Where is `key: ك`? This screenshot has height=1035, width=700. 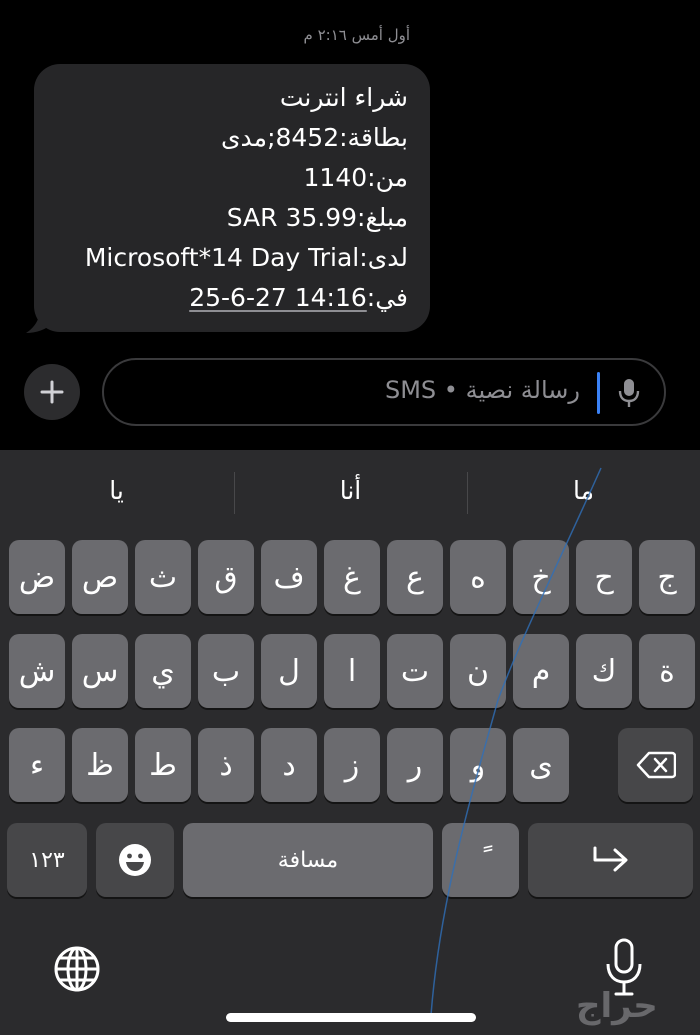 key: ك is located at coordinates (604, 671).